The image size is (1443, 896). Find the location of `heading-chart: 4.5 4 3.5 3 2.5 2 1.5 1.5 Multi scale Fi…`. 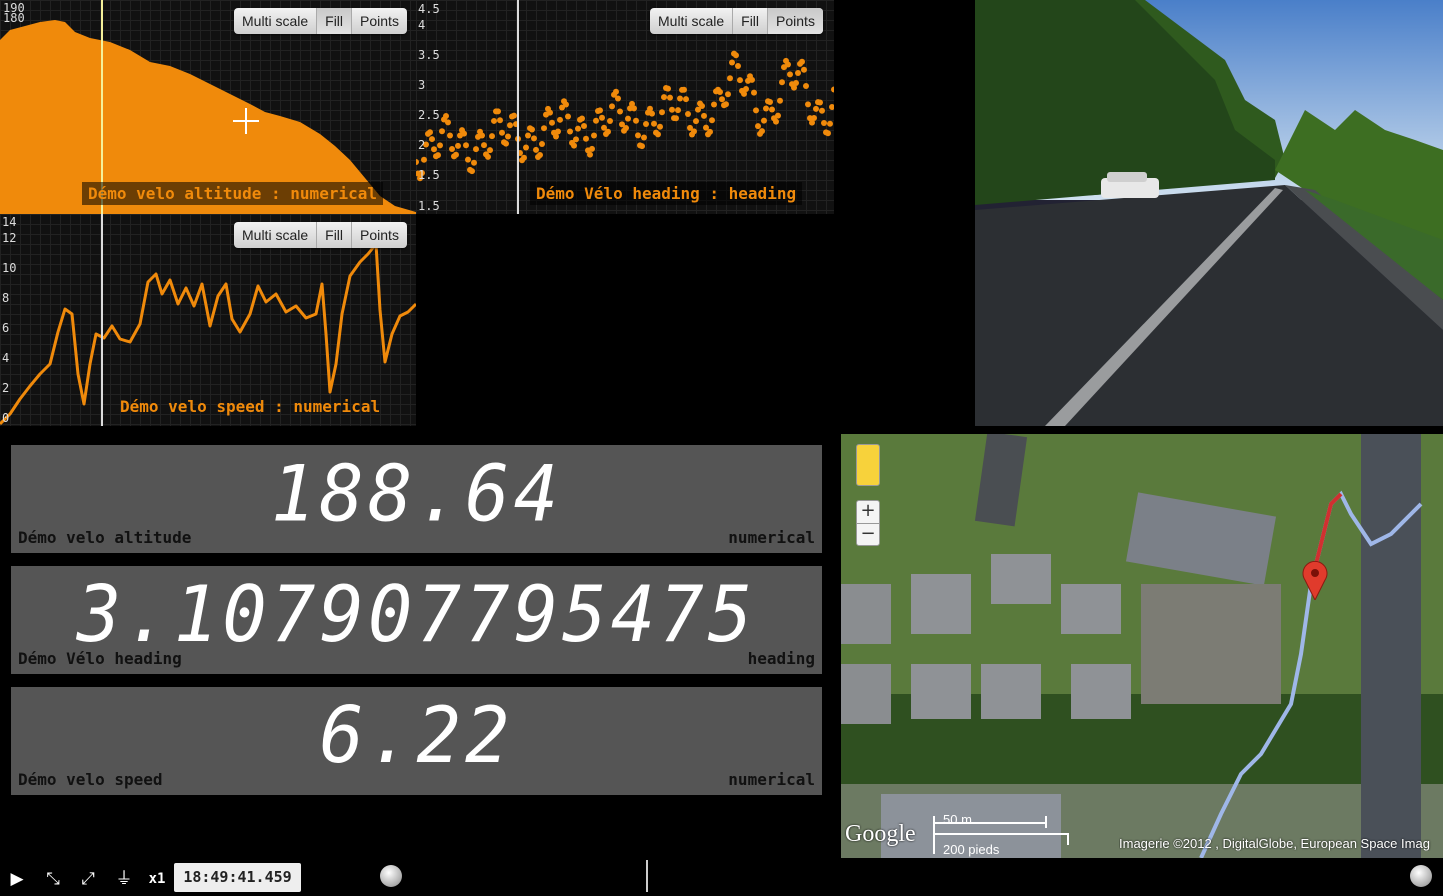

heading-chart: 4.5 4 3.5 3 2.5 2 1.5 1.5 Multi scale Fi… is located at coordinates (625, 107).